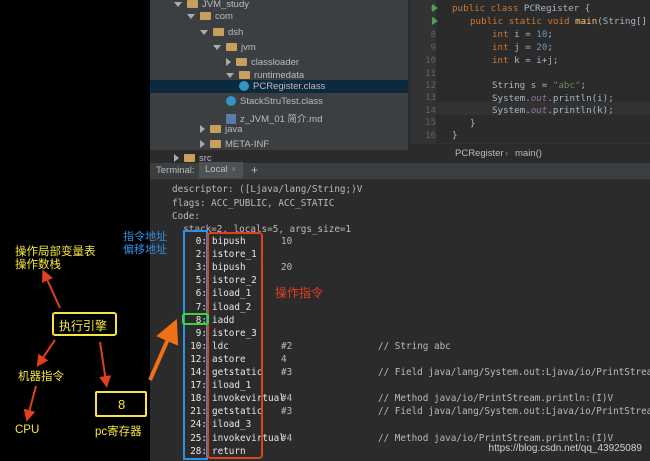 Image resolution: width=650 pixels, height=461 pixels. Describe the element at coordinates (51, 289) in the screenshot. I see `arrow-to-local-vars` at that location.